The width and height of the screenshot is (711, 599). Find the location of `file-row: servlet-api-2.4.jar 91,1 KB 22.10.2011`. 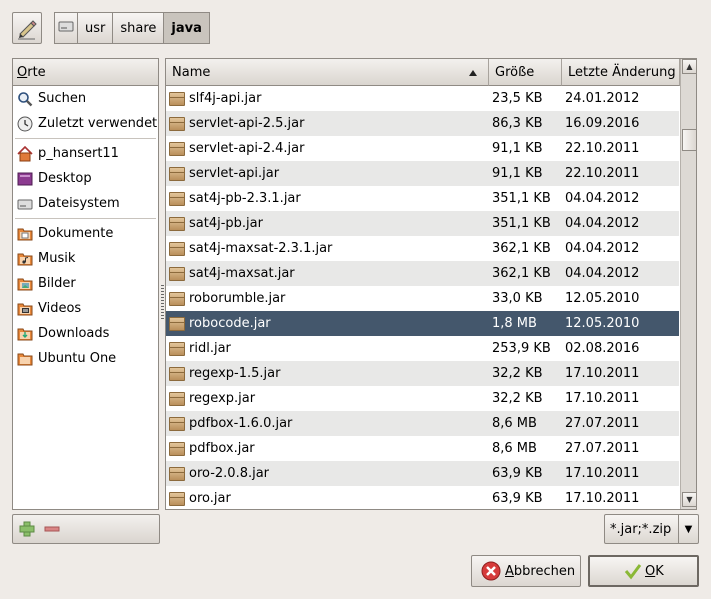

file-row: servlet-api-2.4.jar 91,1 KB 22.10.2011 is located at coordinates (422, 148).